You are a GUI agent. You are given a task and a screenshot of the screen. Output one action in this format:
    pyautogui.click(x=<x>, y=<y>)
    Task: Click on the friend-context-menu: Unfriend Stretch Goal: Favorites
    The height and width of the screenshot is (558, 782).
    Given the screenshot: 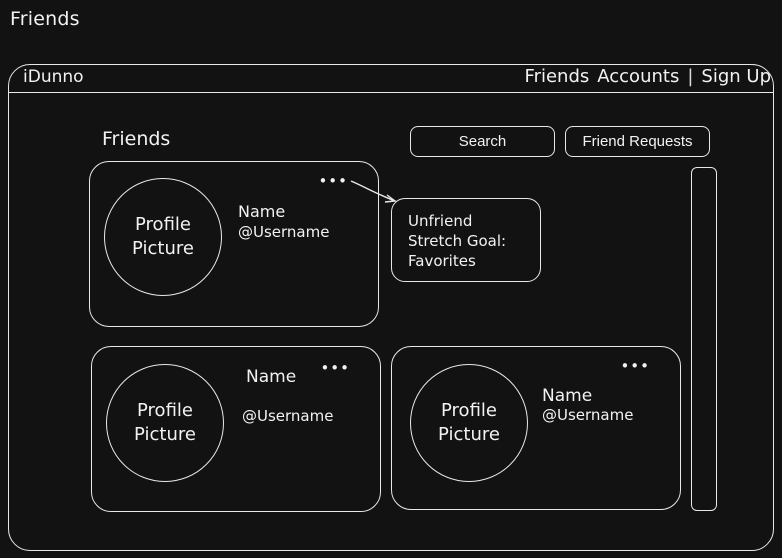 What is the action you would take?
    pyautogui.click(x=466, y=240)
    